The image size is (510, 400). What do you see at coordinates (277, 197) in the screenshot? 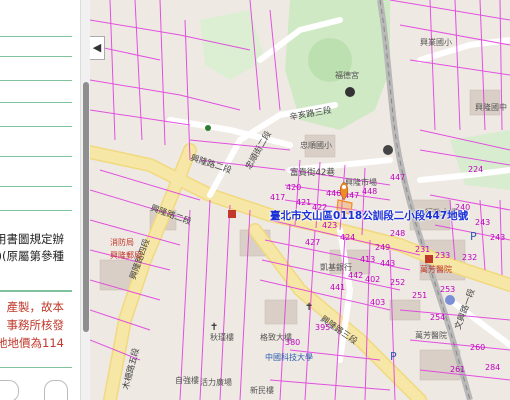
I see `parcel-number: 417` at bounding box center [277, 197].